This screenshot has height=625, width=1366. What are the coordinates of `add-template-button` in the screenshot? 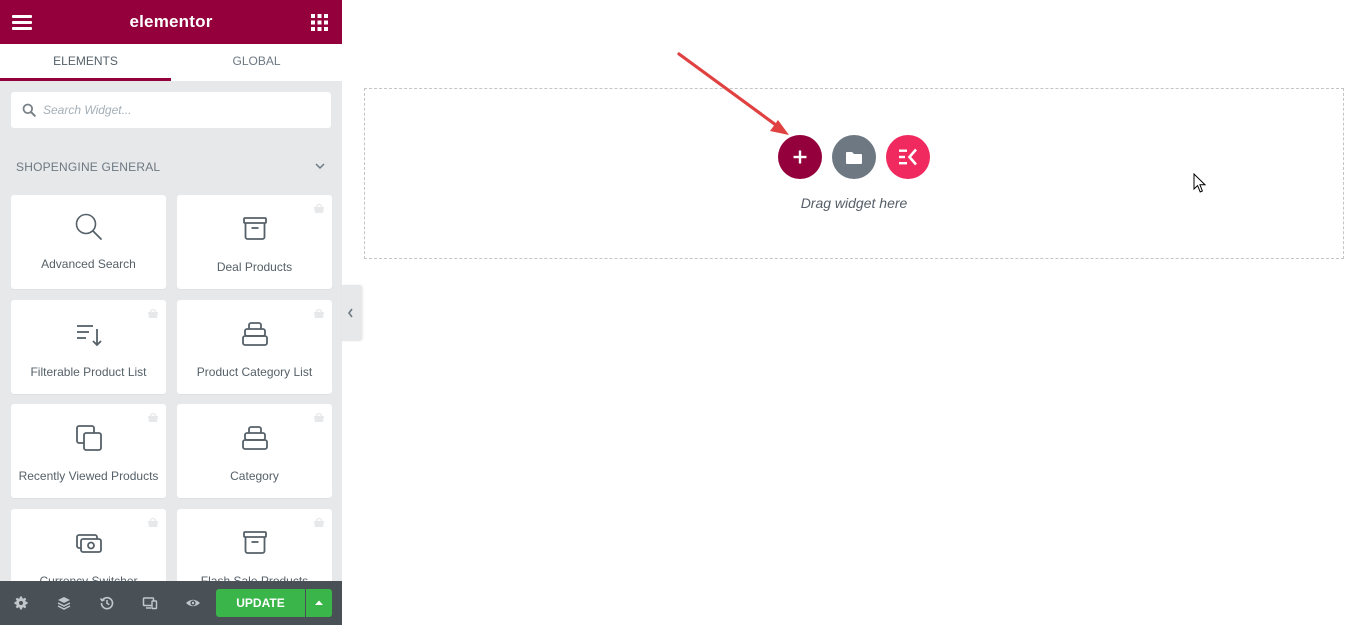 It's located at (854, 157).